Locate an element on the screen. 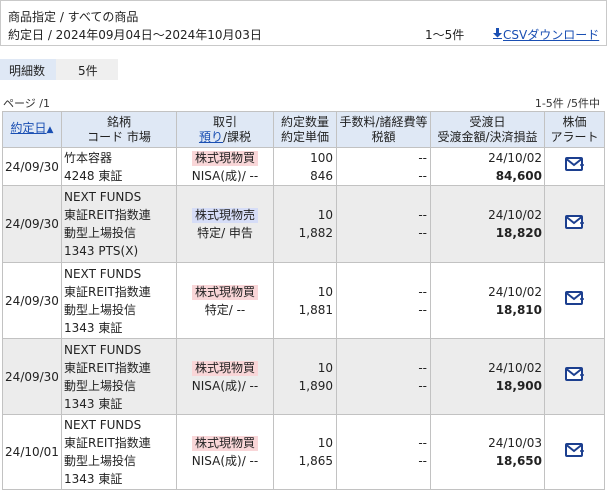 The image size is (607, 495). settlement-cell: 24/10/03 18,650 is located at coordinates (487, 452).